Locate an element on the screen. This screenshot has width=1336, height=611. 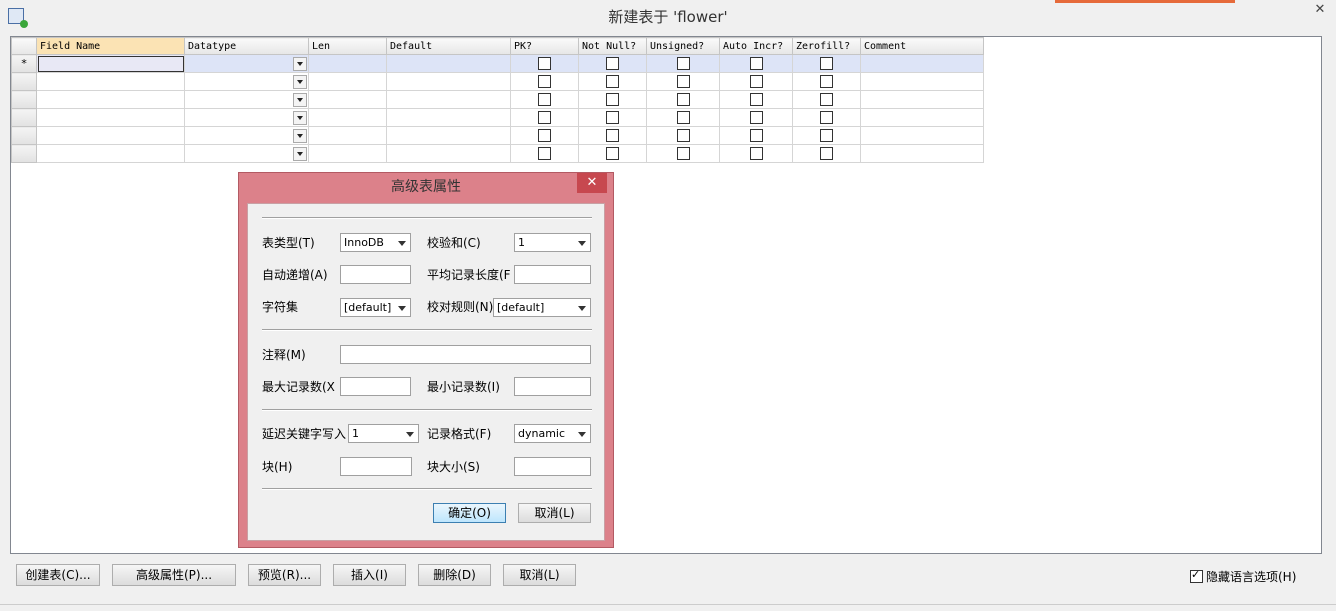
column-header: Unsigned? is located at coordinates (683, 46).